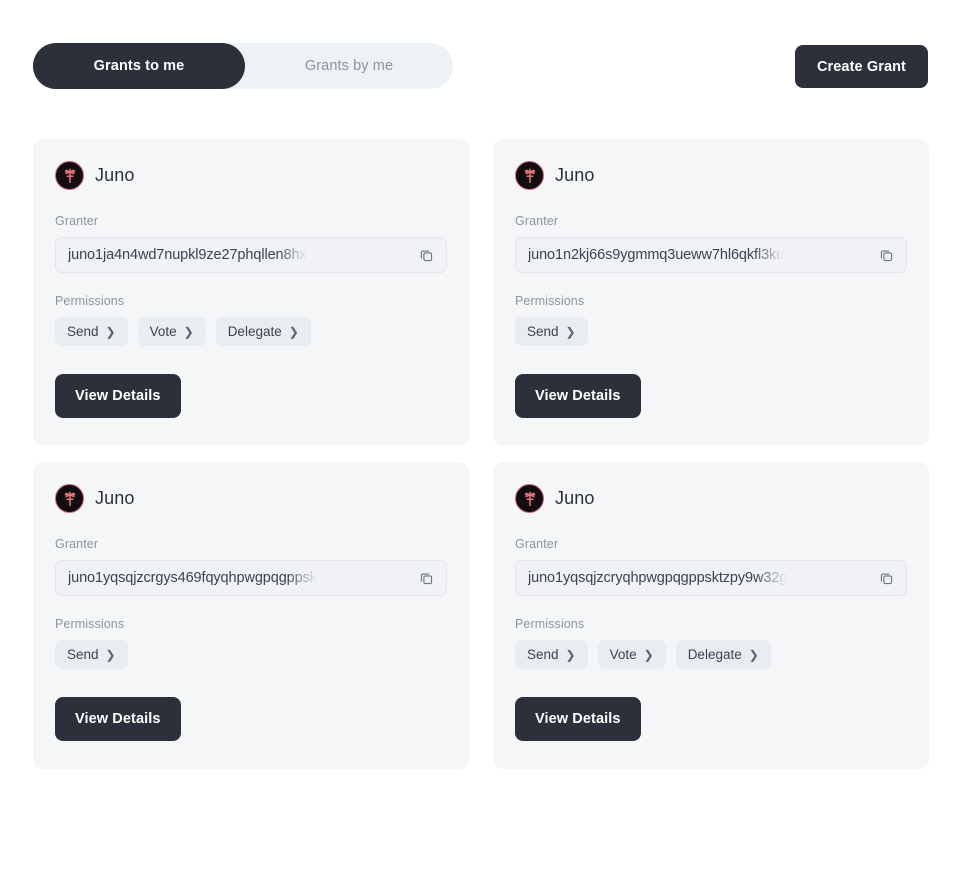  What do you see at coordinates (861, 66) in the screenshot?
I see `create-grant-button: Create Grant` at bounding box center [861, 66].